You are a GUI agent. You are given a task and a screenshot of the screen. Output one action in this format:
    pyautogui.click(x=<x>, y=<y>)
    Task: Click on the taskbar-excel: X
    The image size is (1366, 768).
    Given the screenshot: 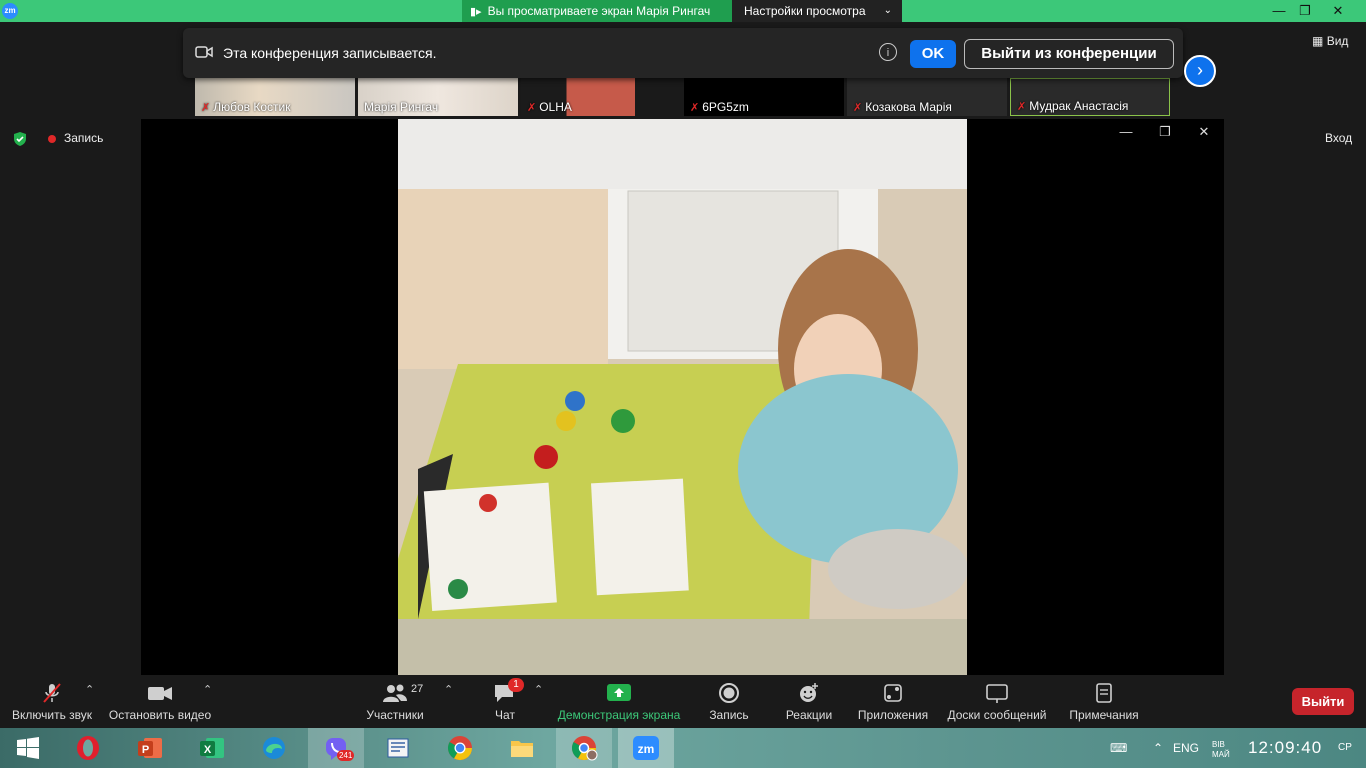 What is the action you would take?
    pyautogui.click(x=212, y=748)
    